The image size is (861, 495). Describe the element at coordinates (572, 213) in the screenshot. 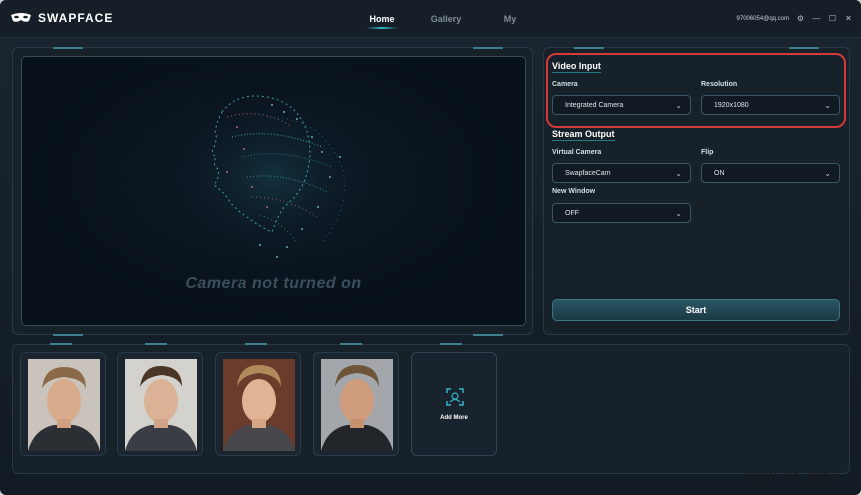

I see `new-window-select-value: OFF` at that location.